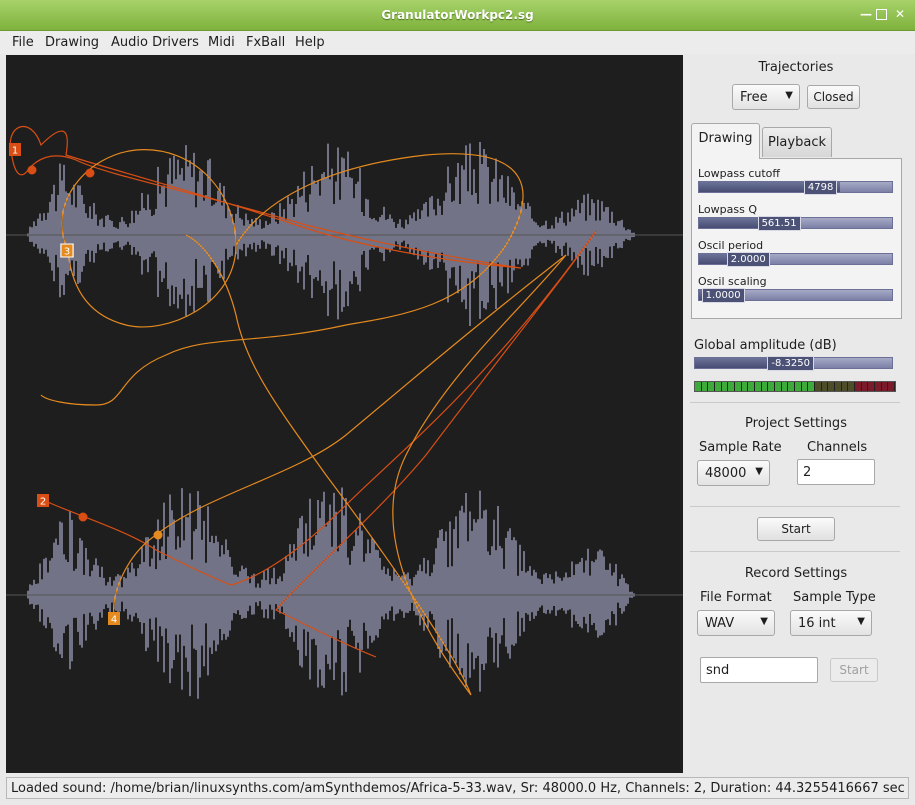 Image resolution: width=915 pixels, height=805 pixels. What do you see at coordinates (765, 345) in the screenshot?
I see `global-amplitude-label: Global amplitude (dB)` at bounding box center [765, 345].